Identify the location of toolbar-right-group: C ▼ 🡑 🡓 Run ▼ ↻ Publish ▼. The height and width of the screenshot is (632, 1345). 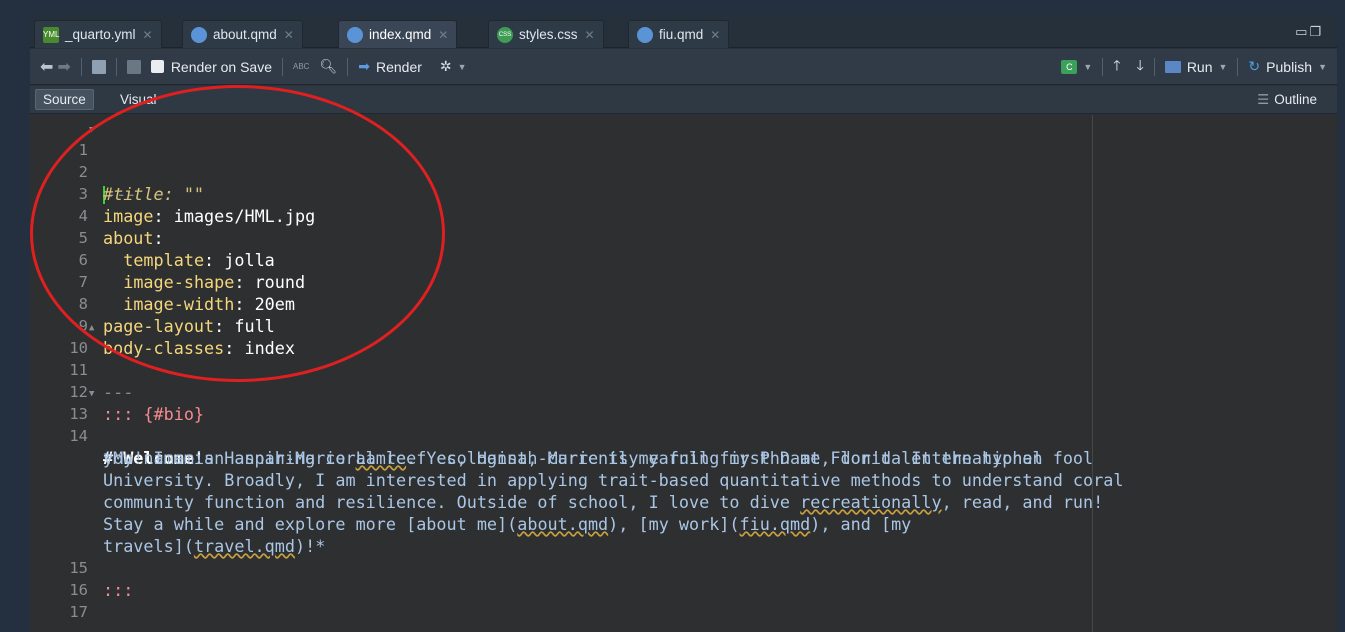
(1199, 67).